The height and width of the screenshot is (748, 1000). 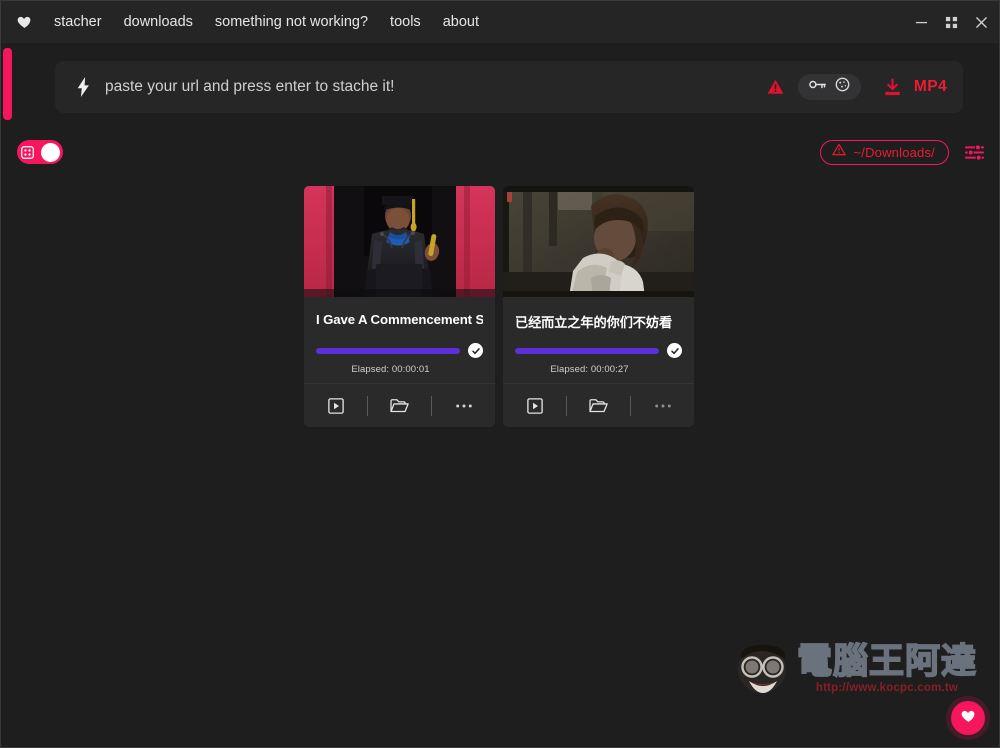 I want to click on favorites-fab-button, so click(x=968, y=718).